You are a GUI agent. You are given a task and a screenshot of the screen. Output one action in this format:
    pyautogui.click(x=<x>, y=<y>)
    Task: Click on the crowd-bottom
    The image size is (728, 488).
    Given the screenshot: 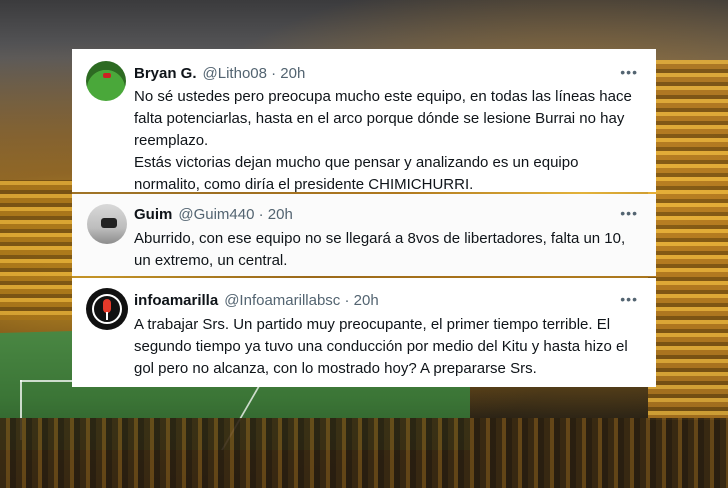 What is the action you would take?
    pyautogui.click(x=364, y=453)
    